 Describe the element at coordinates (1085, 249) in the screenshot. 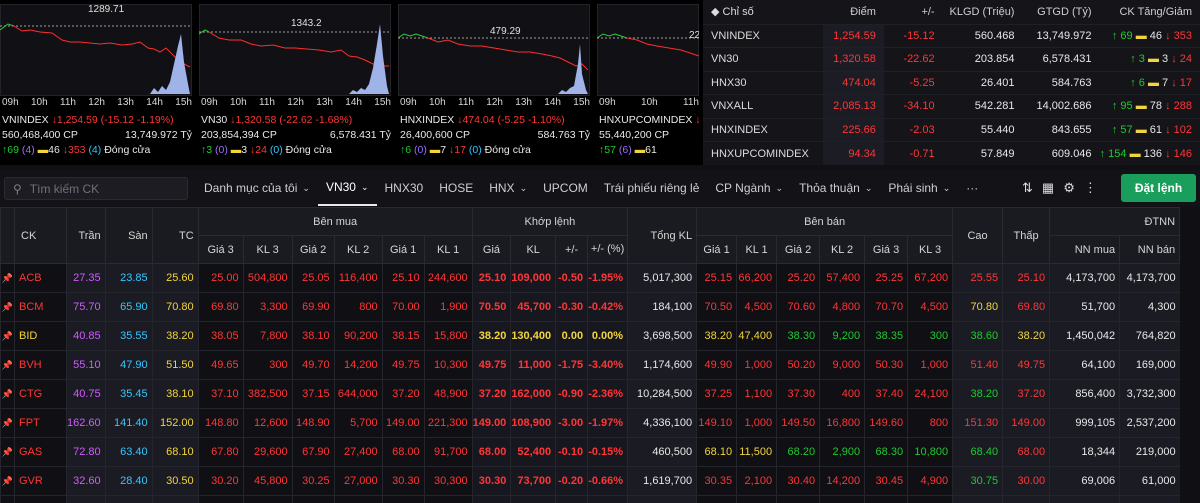

I see `col-foreign-buy: NN mua` at that location.